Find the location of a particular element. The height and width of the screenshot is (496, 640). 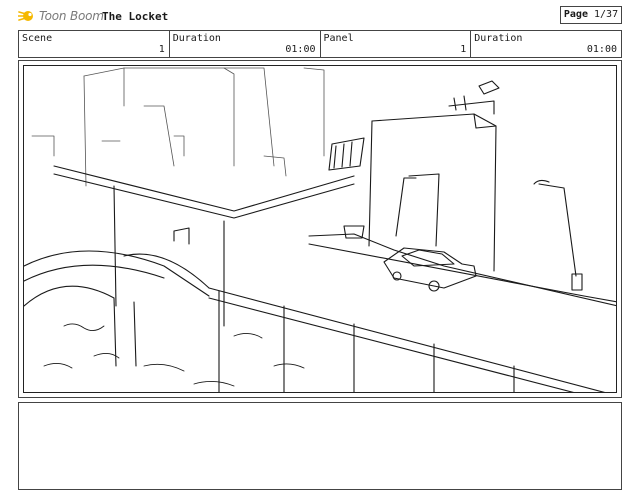

scene-duration-cell: Duration 01:00 is located at coordinates (245, 44).